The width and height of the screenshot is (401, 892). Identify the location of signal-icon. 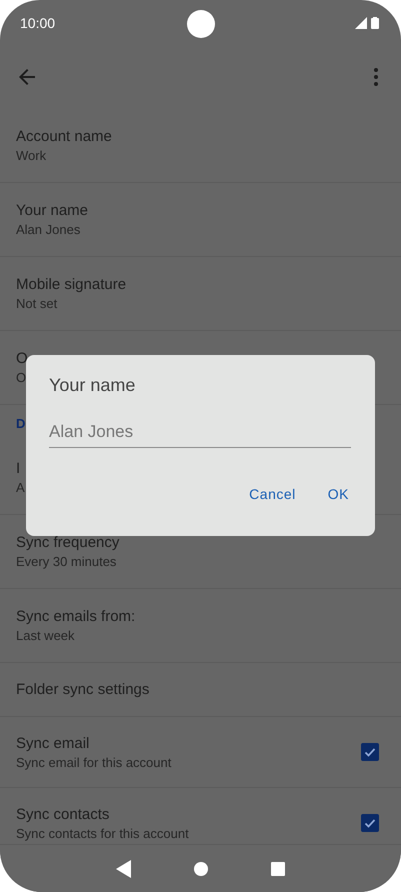
(361, 22).